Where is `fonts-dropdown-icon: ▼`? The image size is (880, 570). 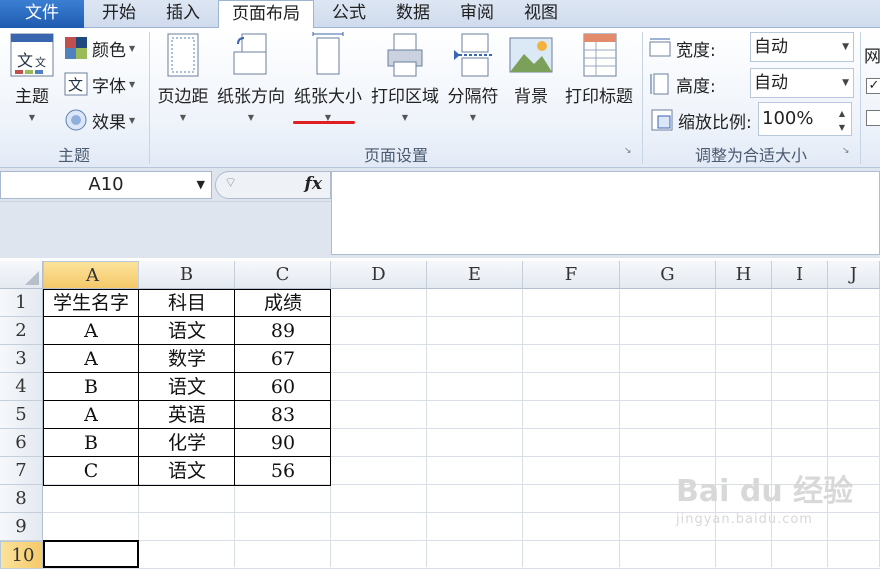
fonts-dropdown-icon: ▼ is located at coordinates (132, 84).